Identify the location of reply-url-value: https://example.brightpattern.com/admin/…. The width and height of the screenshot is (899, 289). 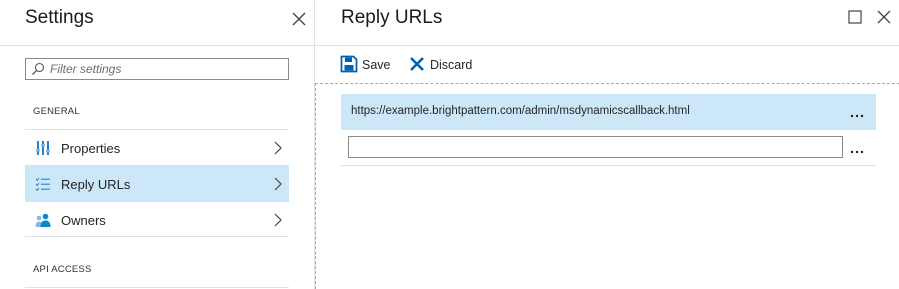
(520, 111).